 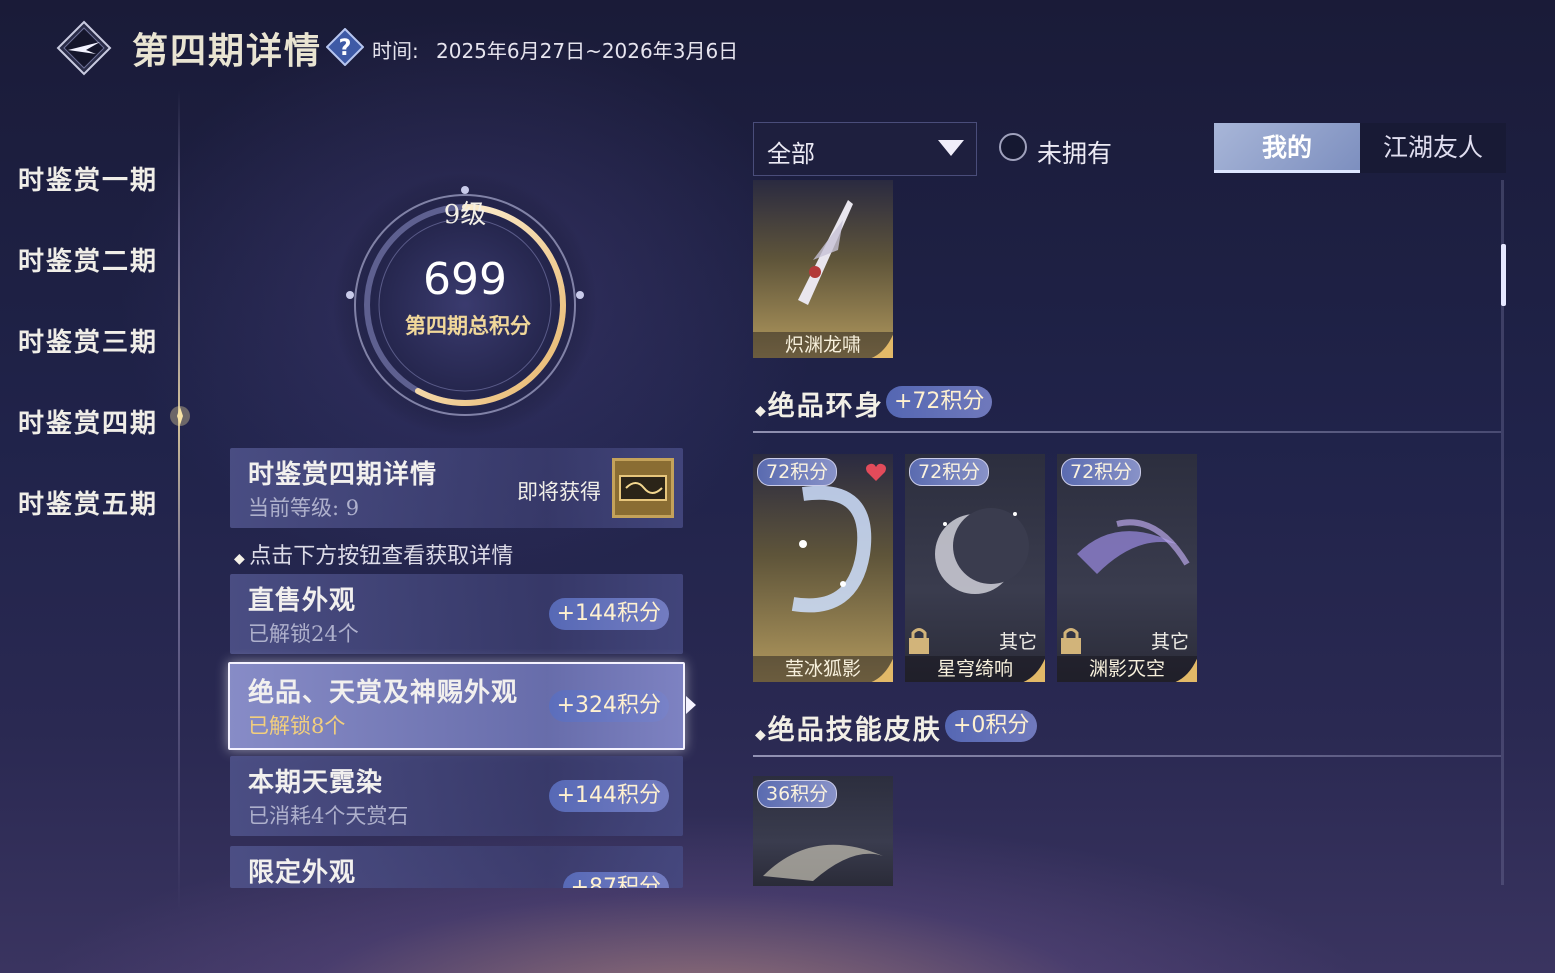 I want to click on filter-selected-value: 全部, so click(x=791, y=154).